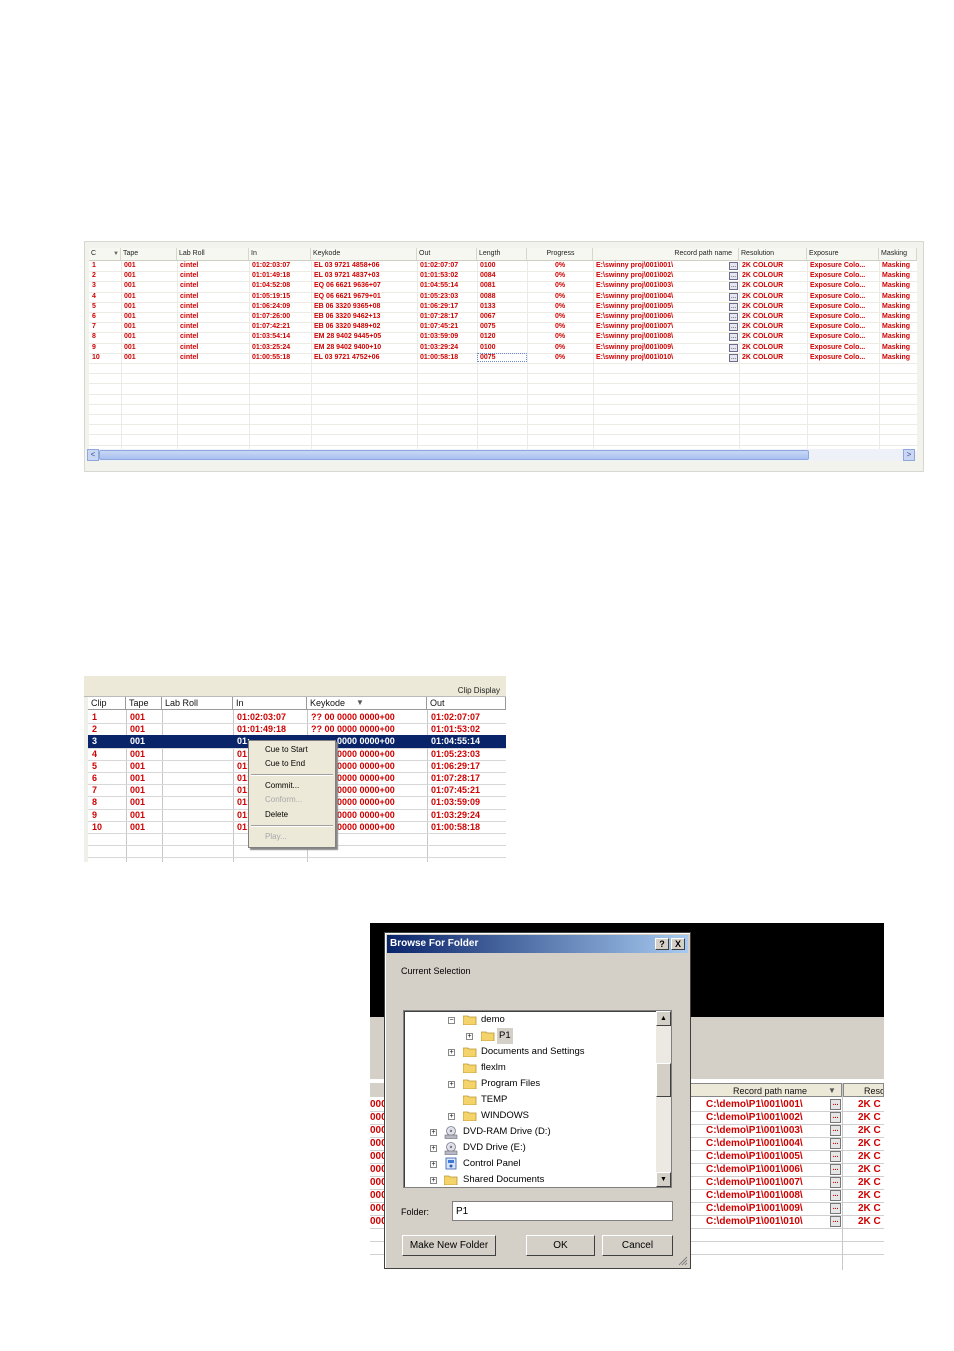  Describe the element at coordinates (94, 316) in the screenshot. I see `cell-c: 6` at that location.